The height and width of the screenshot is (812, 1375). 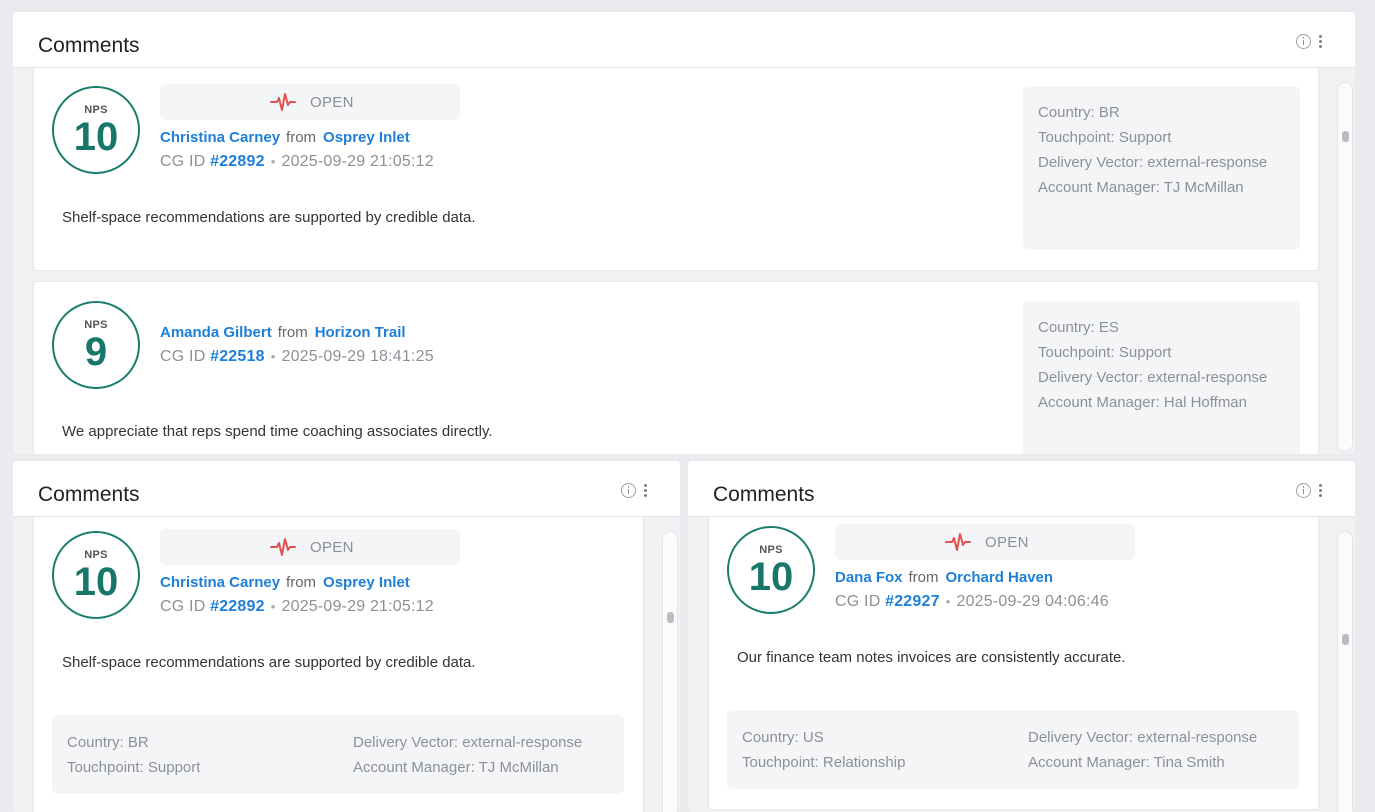 I want to click on cg-id-link: #22518, so click(x=237, y=356).